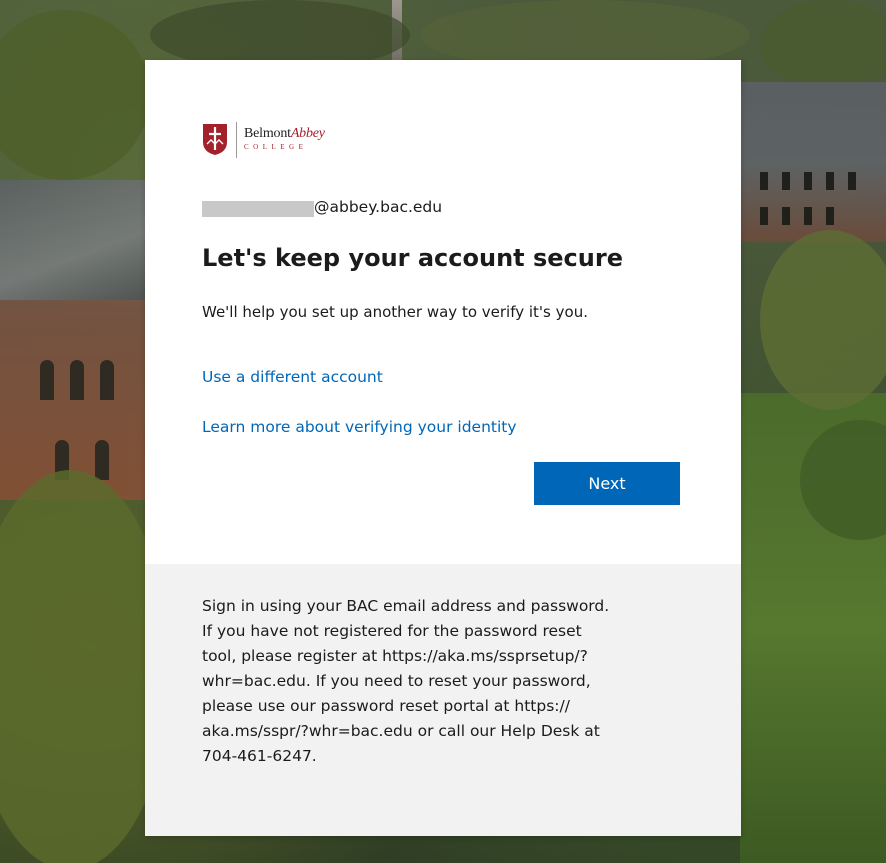  I want to click on logo-subtitle: COLLEGE, so click(276, 147).